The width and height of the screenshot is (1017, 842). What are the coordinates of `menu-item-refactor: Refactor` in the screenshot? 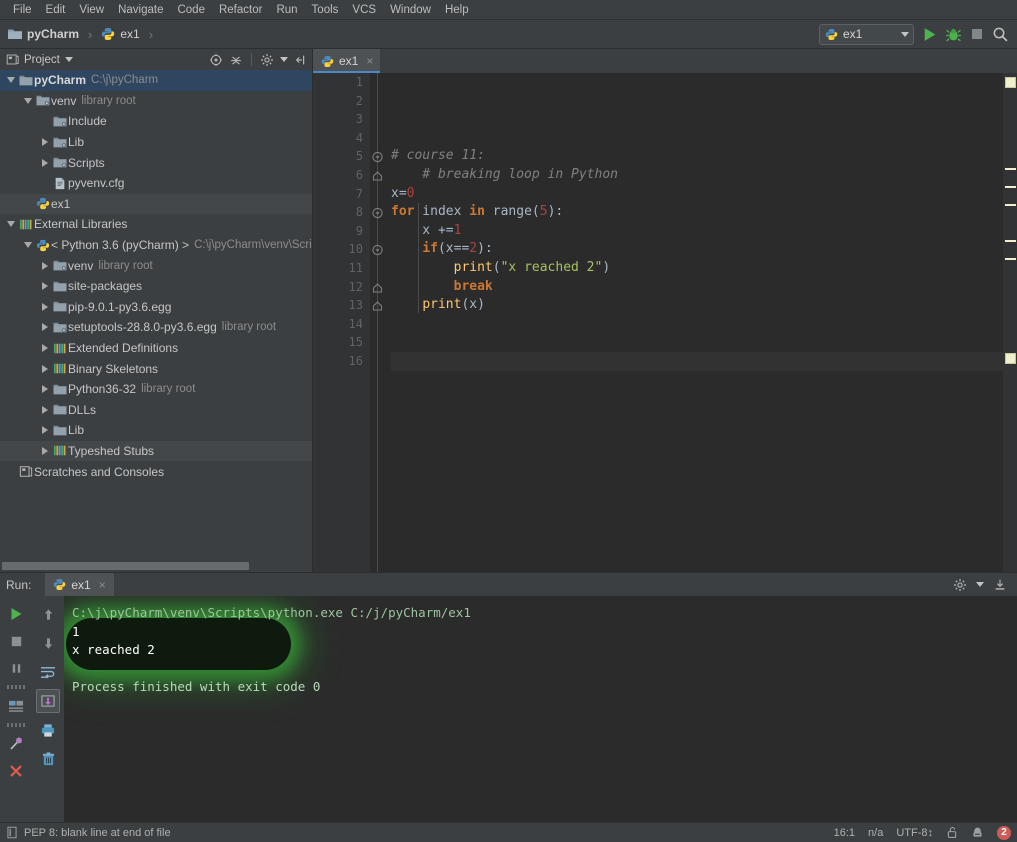 It's located at (240, 10).